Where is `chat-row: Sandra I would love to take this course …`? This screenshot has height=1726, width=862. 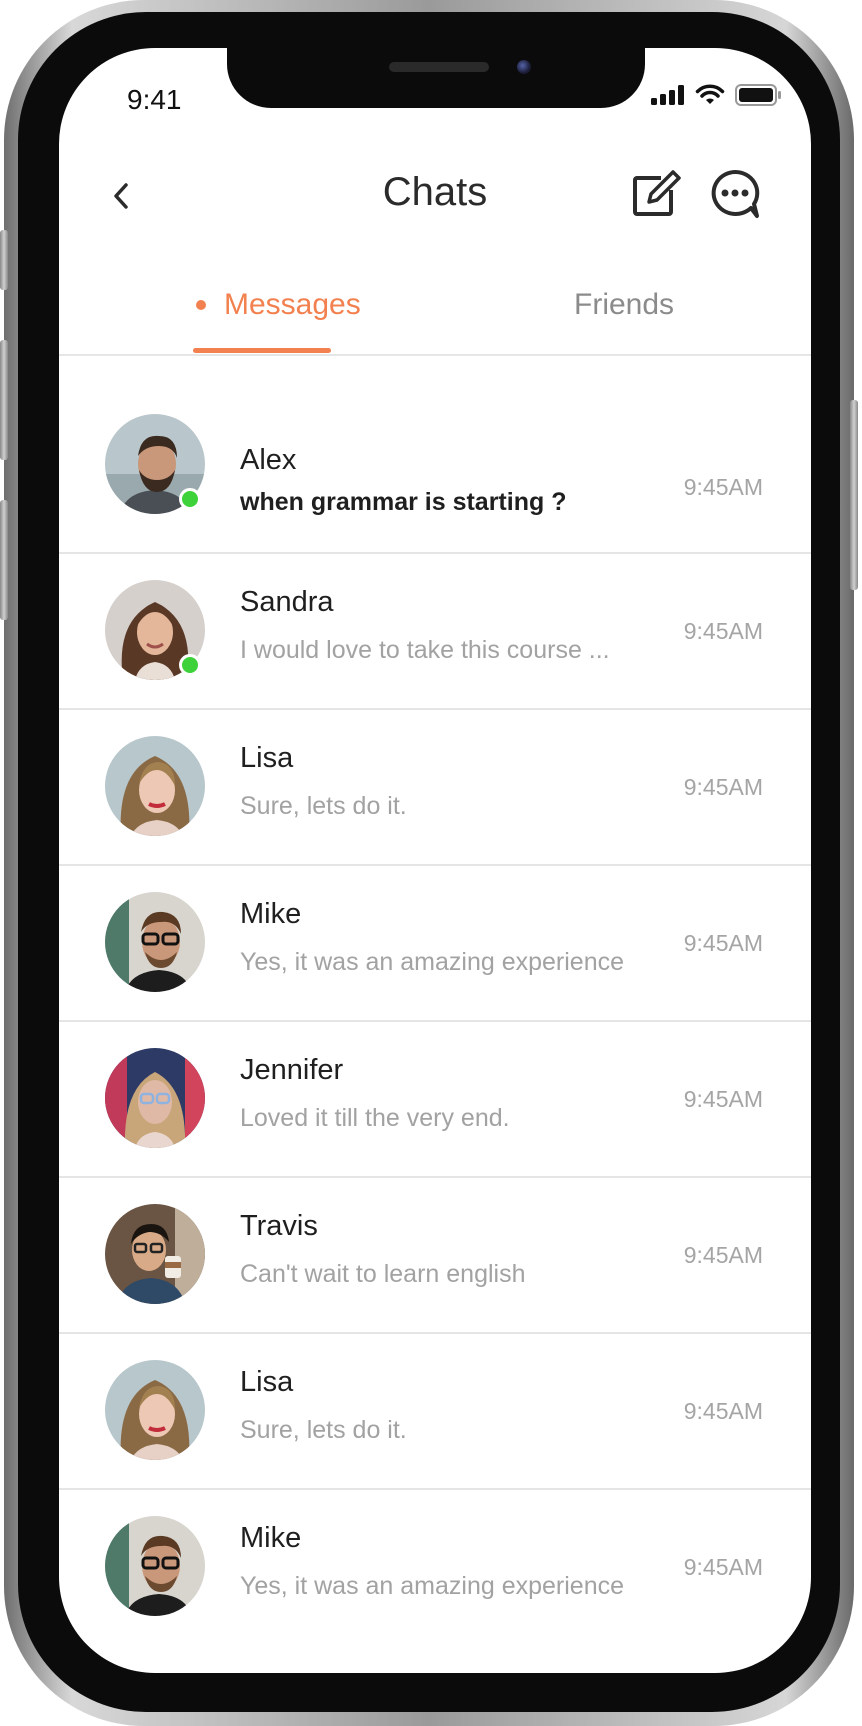 chat-row: Sandra I would love to take this course … is located at coordinates (435, 632).